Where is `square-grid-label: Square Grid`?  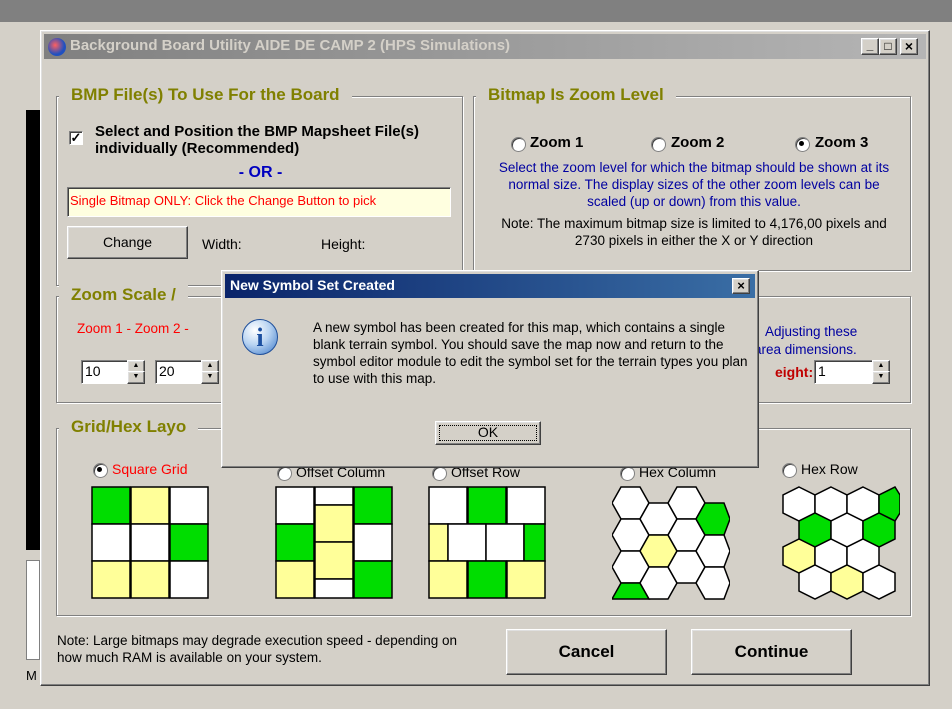
square-grid-label: Square Grid is located at coordinates (149, 469).